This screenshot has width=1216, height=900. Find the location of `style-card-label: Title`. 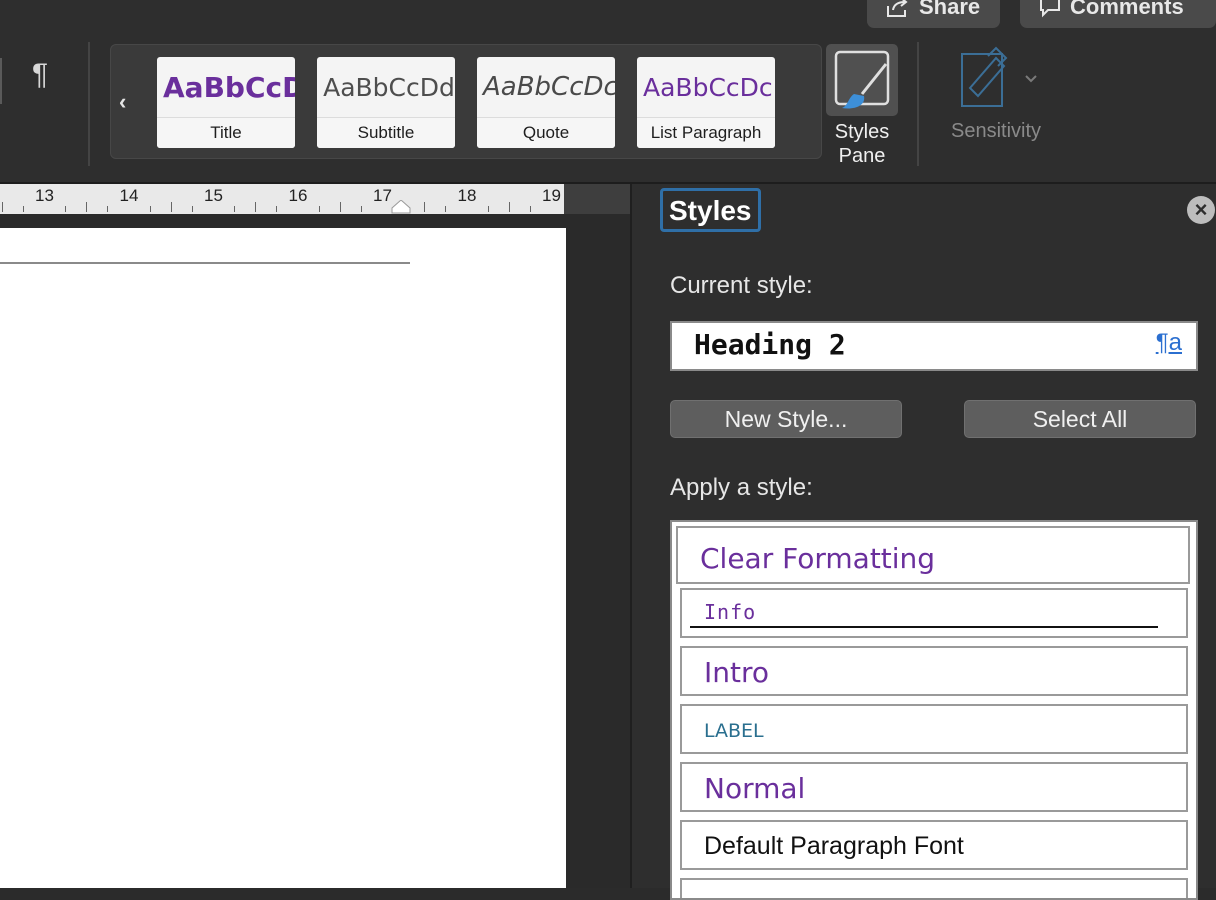

style-card-label: Title is located at coordinates (226, 132).